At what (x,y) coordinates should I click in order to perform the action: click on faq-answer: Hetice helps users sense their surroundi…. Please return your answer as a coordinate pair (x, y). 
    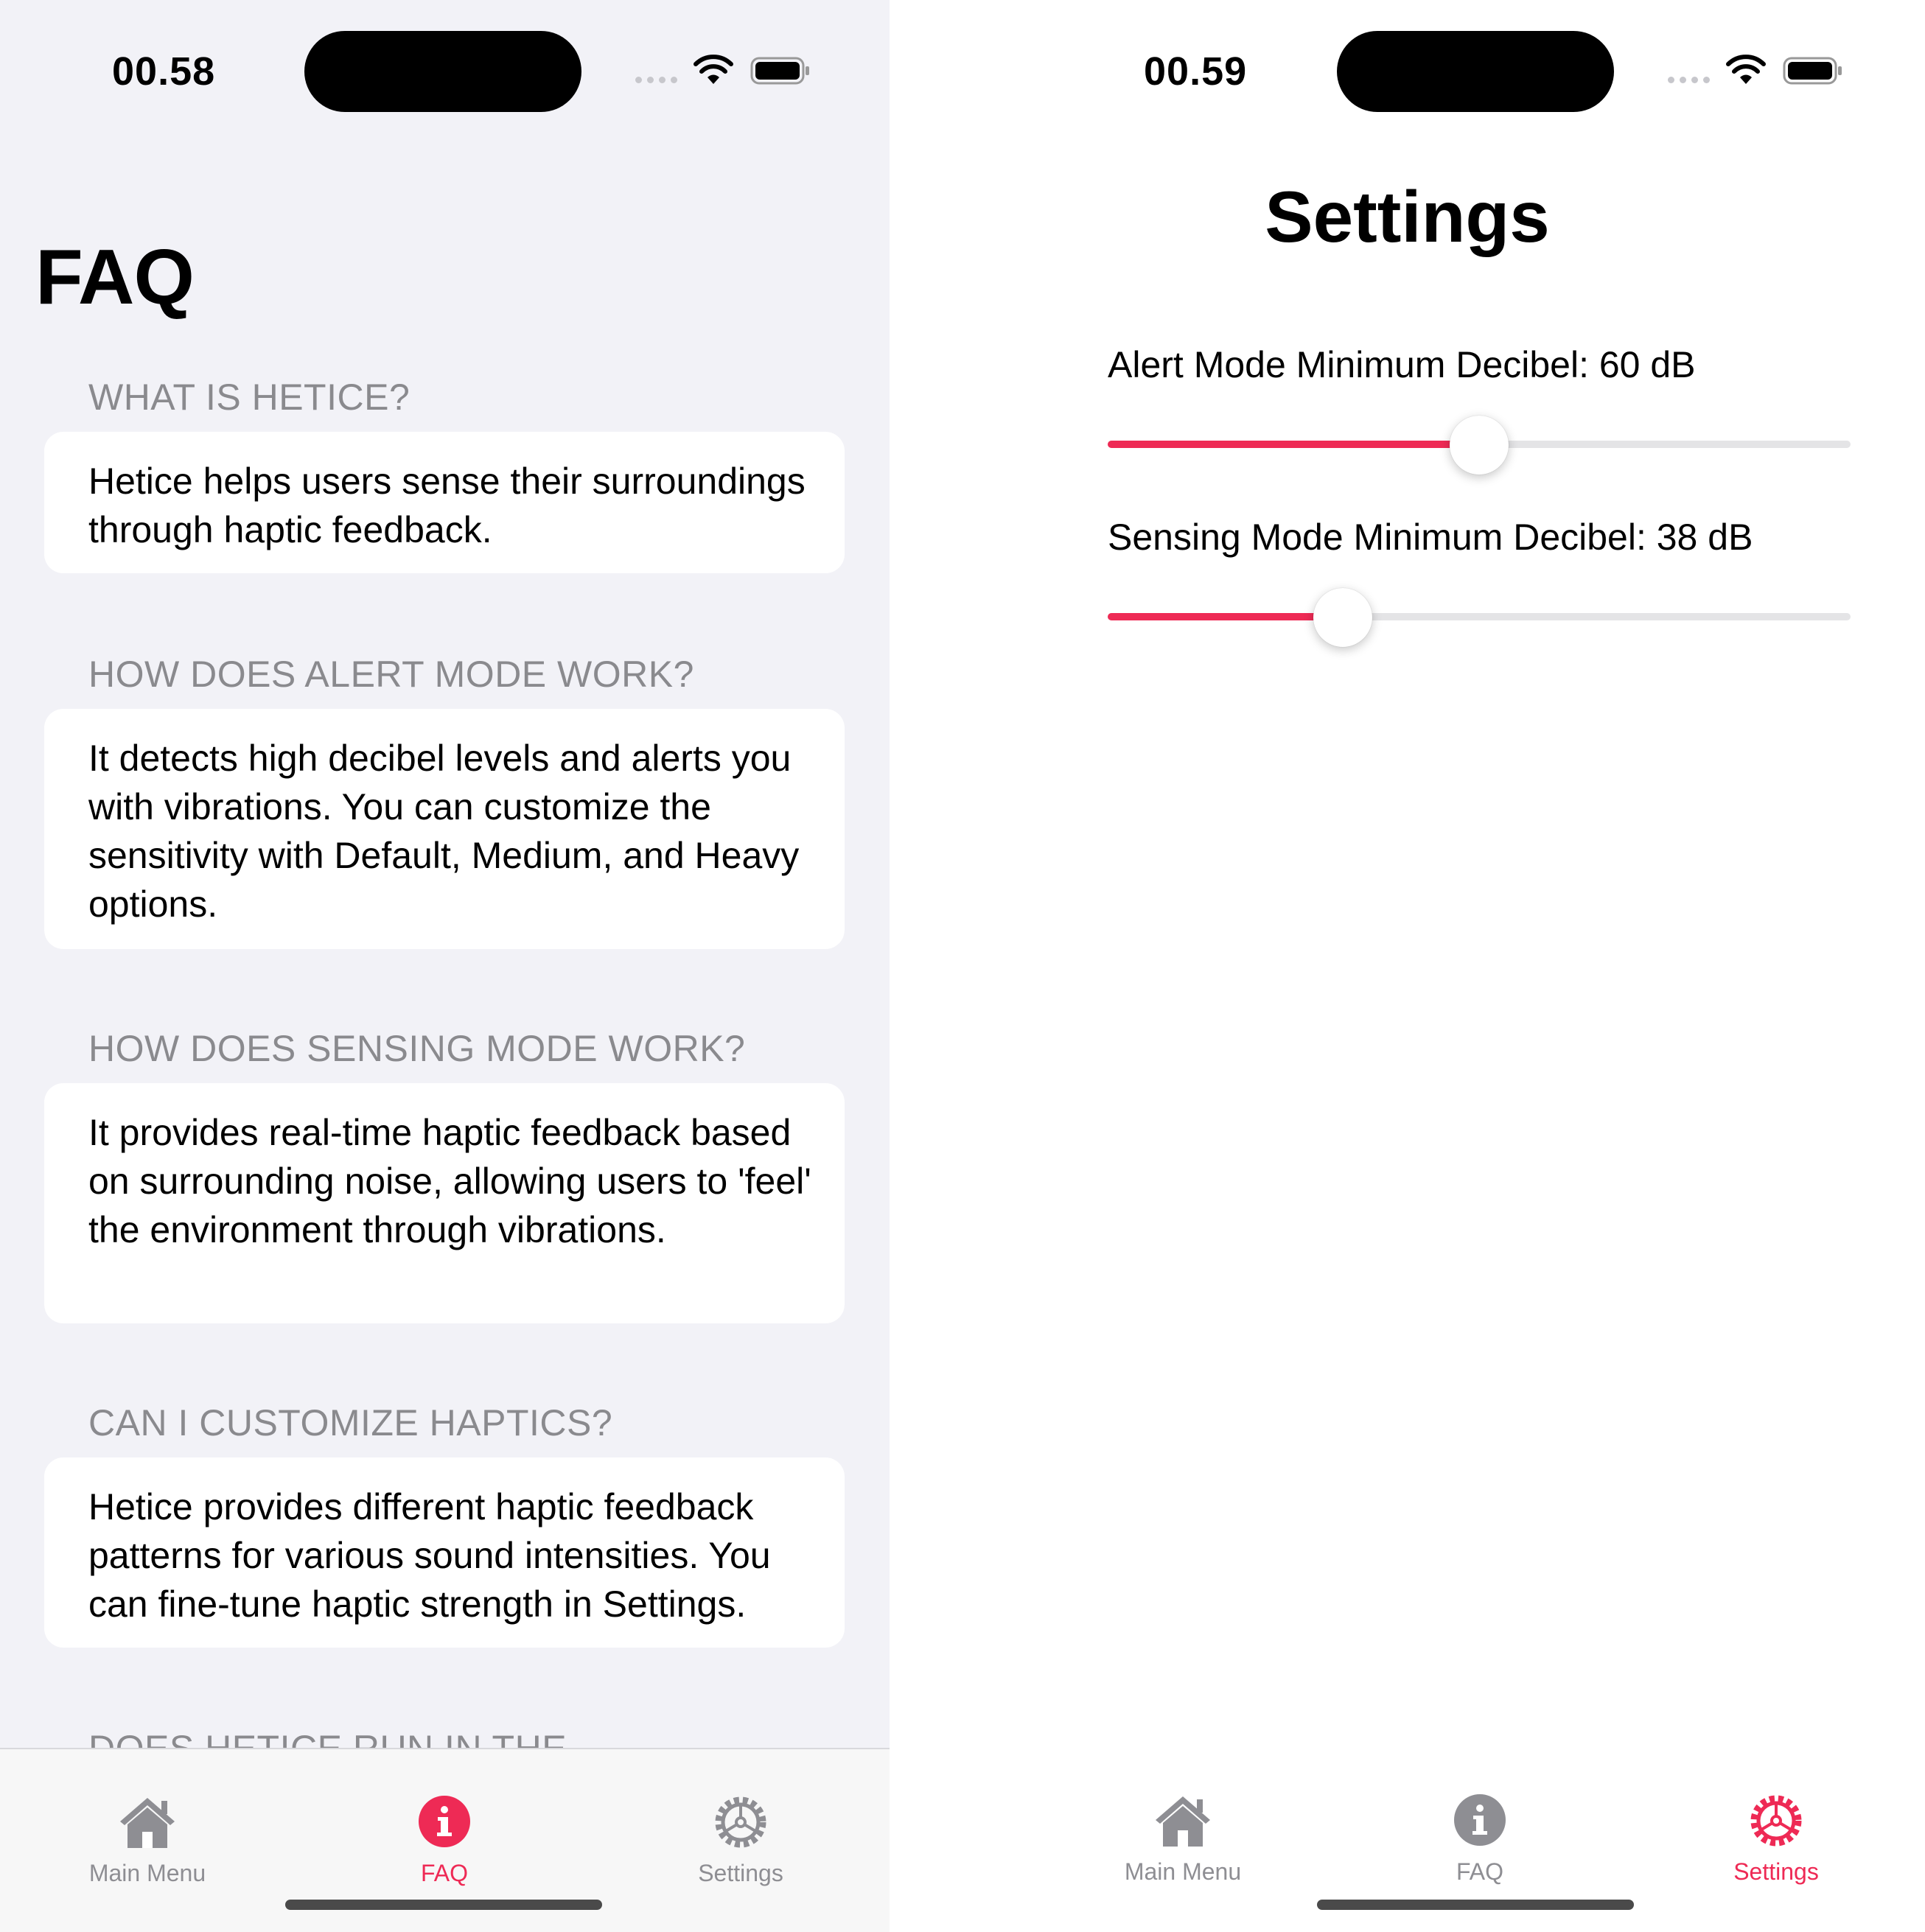
    Looking at the image, I should click on (447, 505).